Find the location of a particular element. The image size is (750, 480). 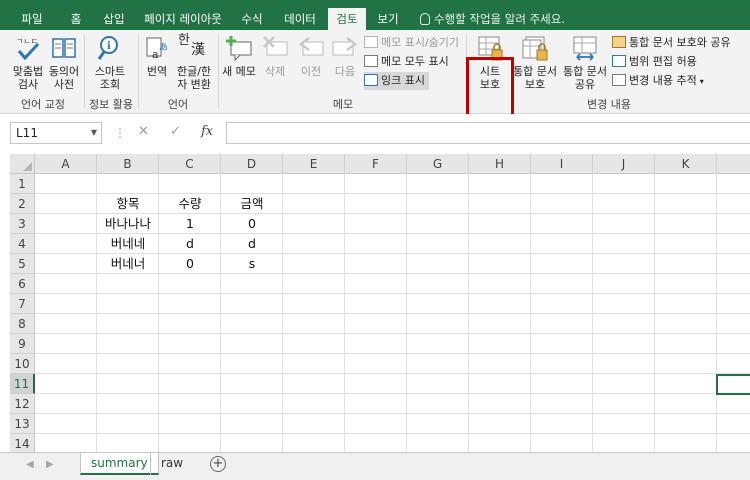

cell-c3: 1 is located at coordinates (190, 224).